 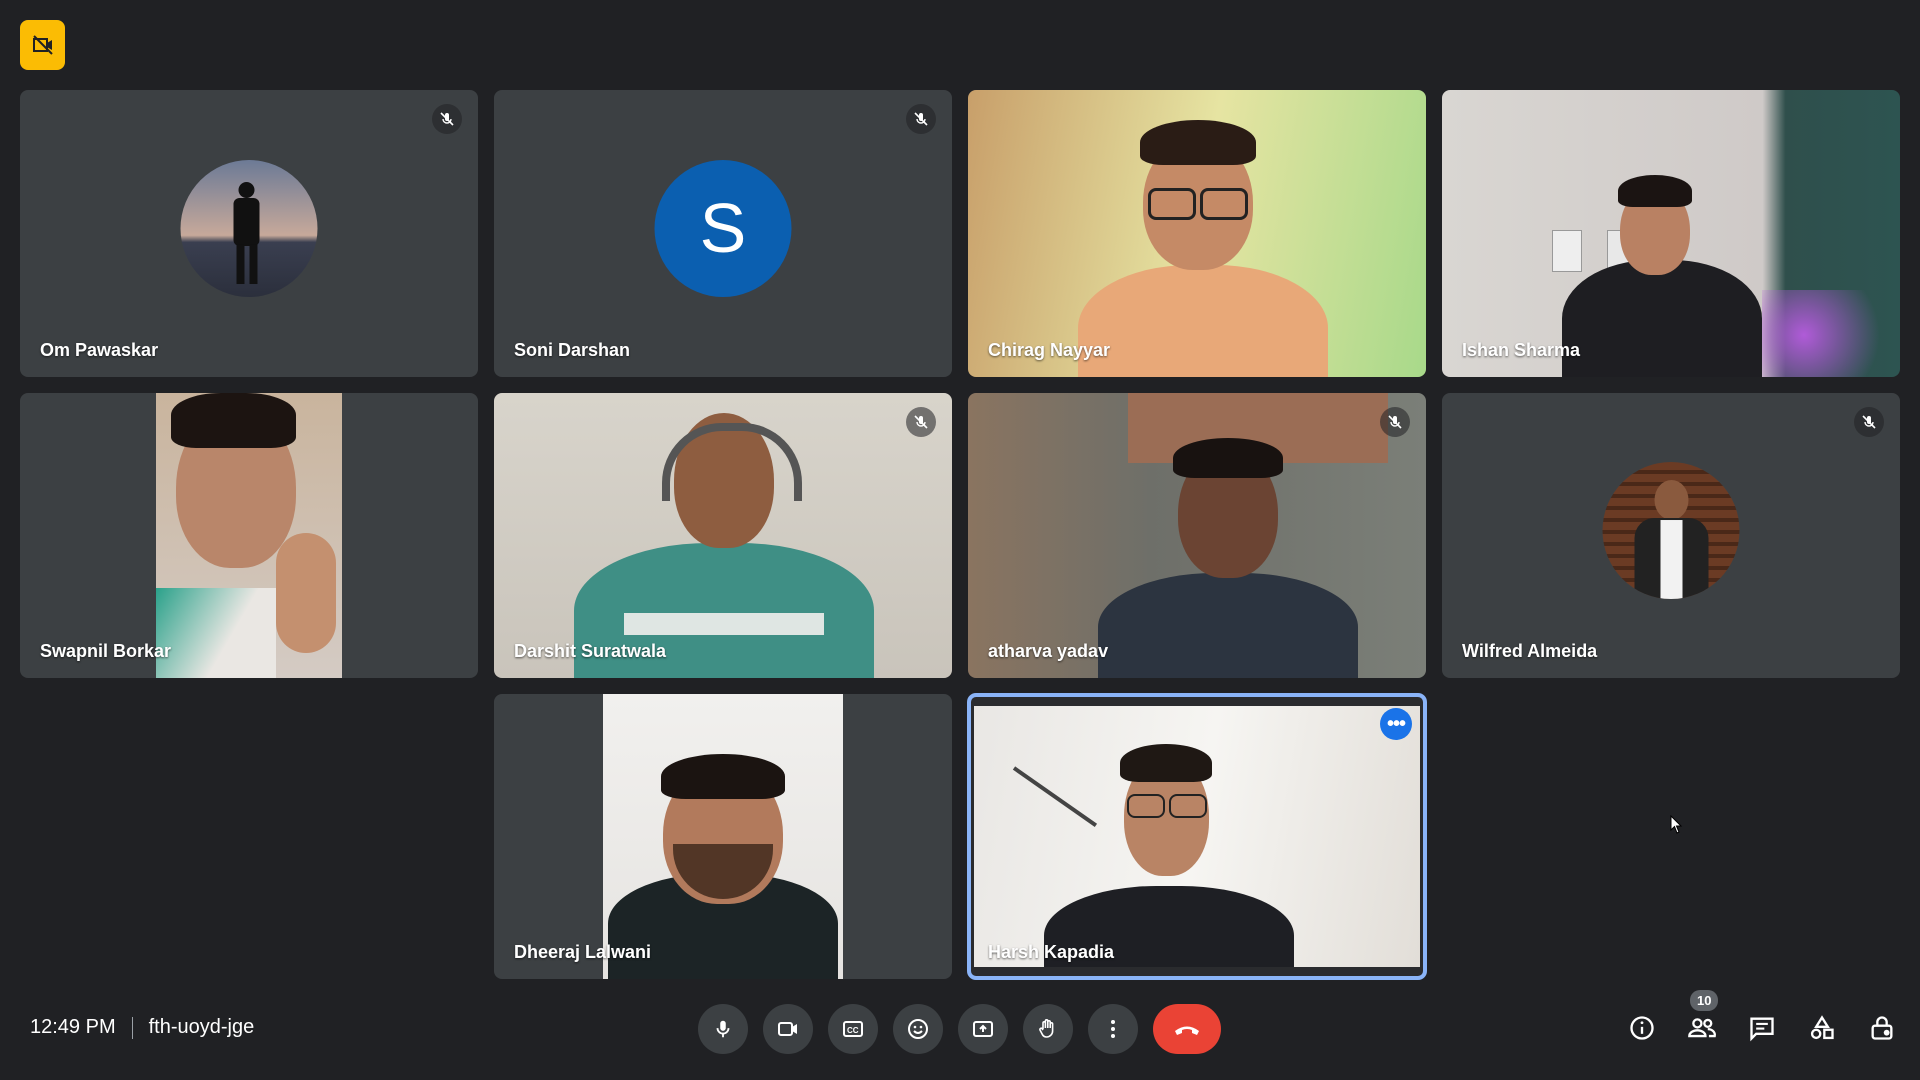 What do you see at coordinates (142, 1027) in the screenshot?
I see `meeting-info: 12:49 PM fth-uoyd-jge` at bounding box center [142, 1027].